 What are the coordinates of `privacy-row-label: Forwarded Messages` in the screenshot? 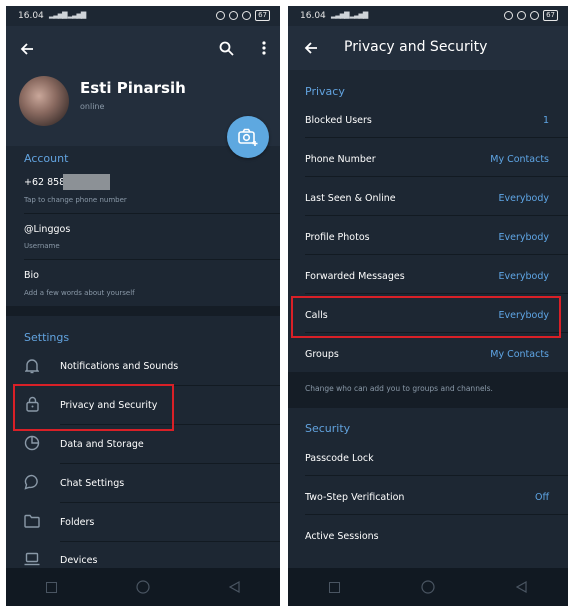 It's located at (355, 276).